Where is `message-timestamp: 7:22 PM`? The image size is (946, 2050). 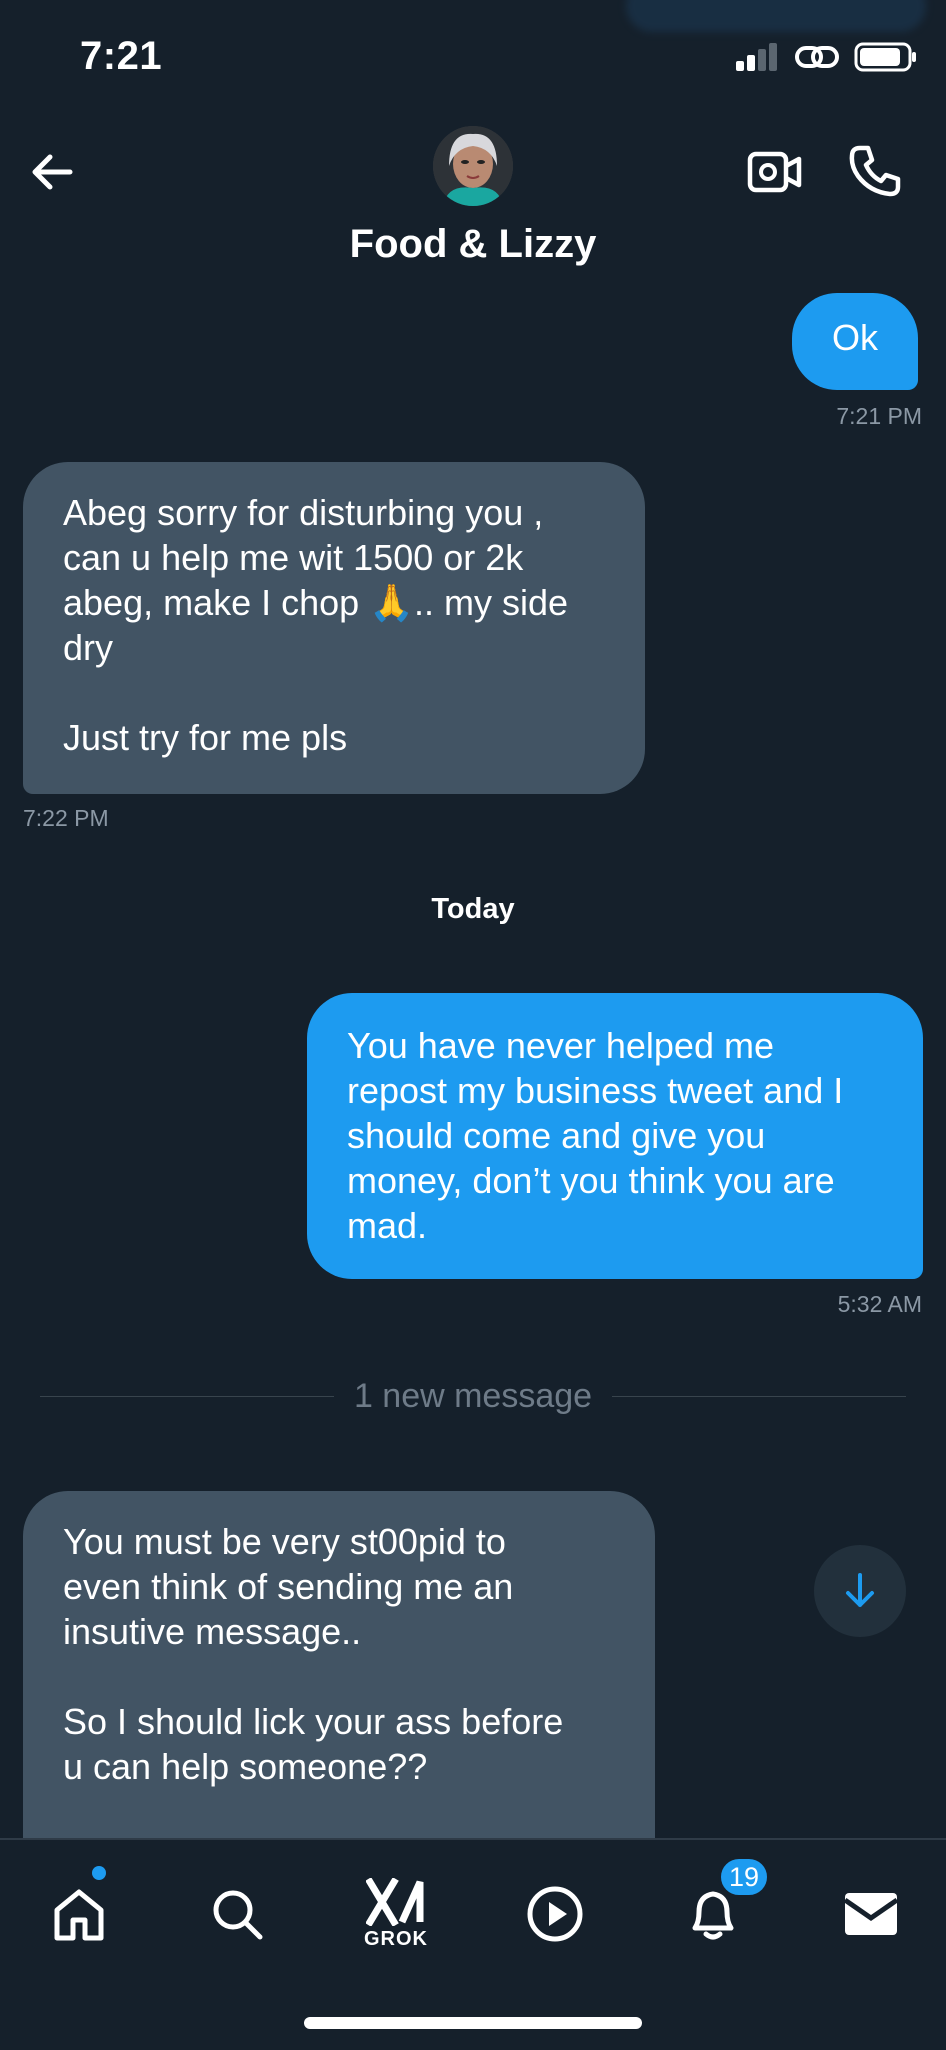
message-timestamp: 7:22 PM is located at coordinates (66, 818).